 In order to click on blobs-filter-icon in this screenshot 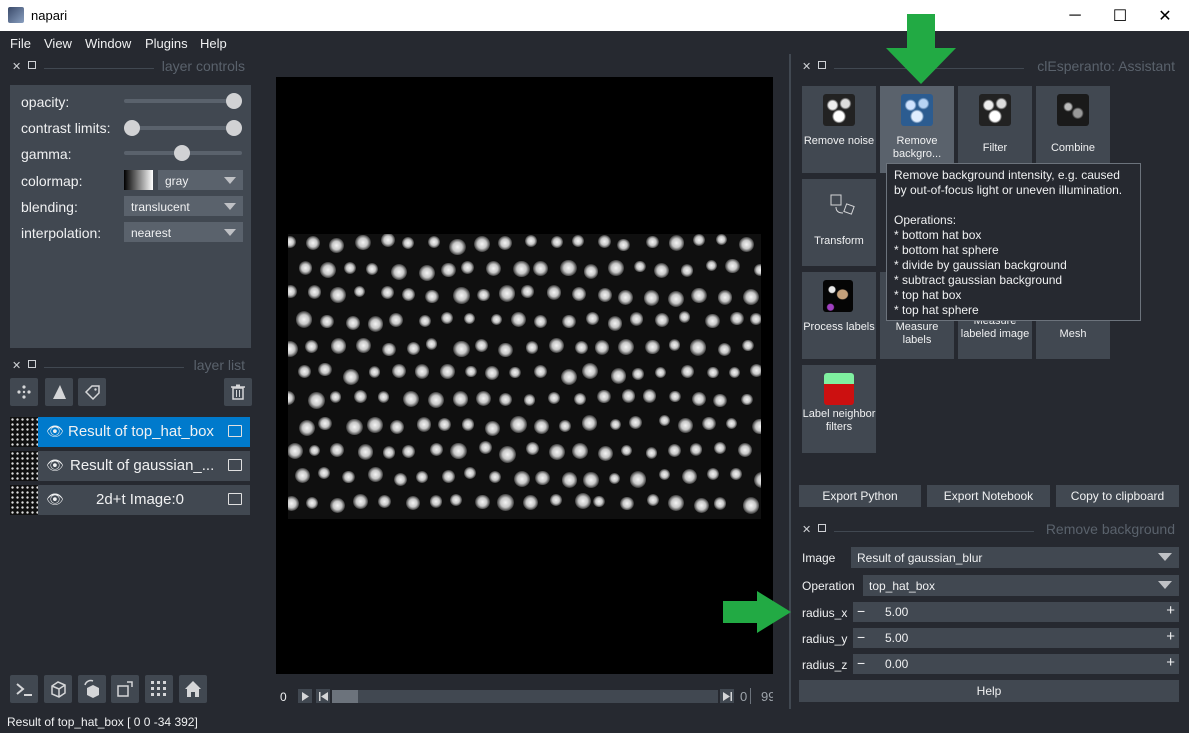, I will do `click(995, 110)`.